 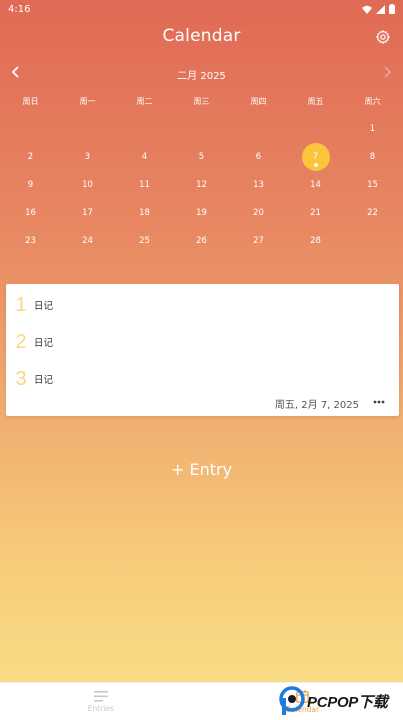 What do you see at coordinates (87, 101) in the screenshot?
I see `weekday-label: 周一` at bounding box center [87, 101].